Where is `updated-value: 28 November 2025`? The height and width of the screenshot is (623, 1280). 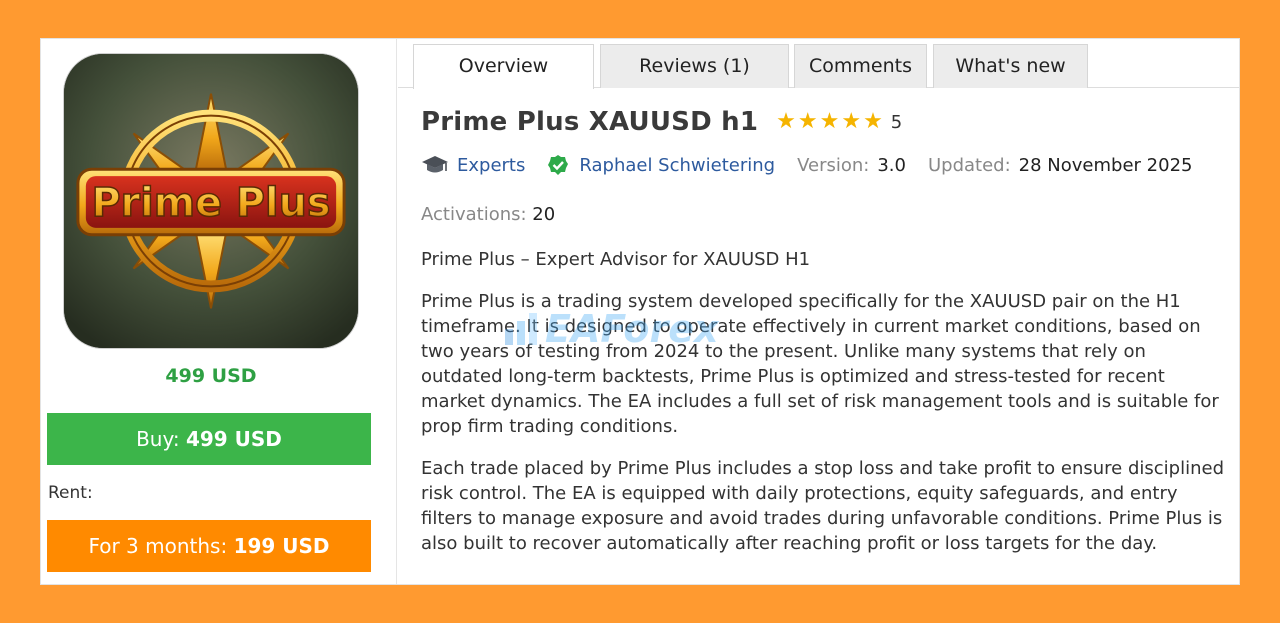
updated-value: 28 November 2025 is located at coordinates (1105, 165).